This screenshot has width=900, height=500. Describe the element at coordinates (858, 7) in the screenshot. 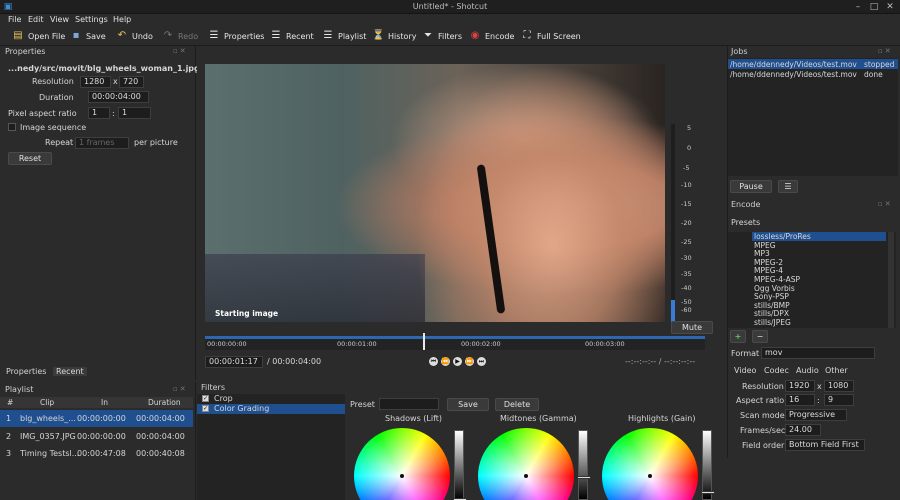

I see `minimize-icon: –` at that location.